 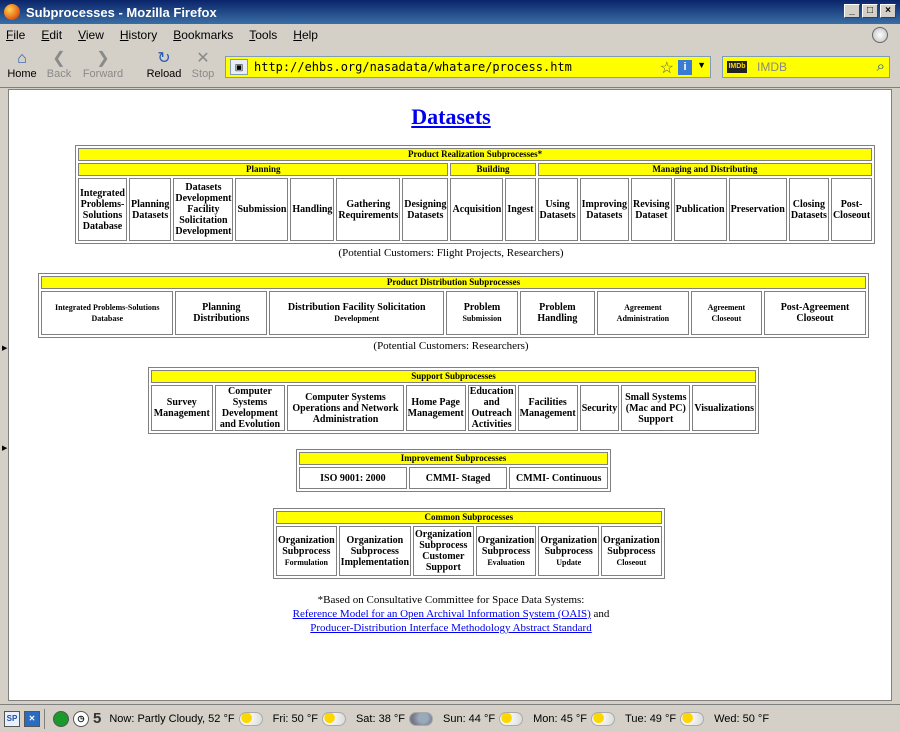 I want to click on back-label: Back, so click(x=59, y=74).